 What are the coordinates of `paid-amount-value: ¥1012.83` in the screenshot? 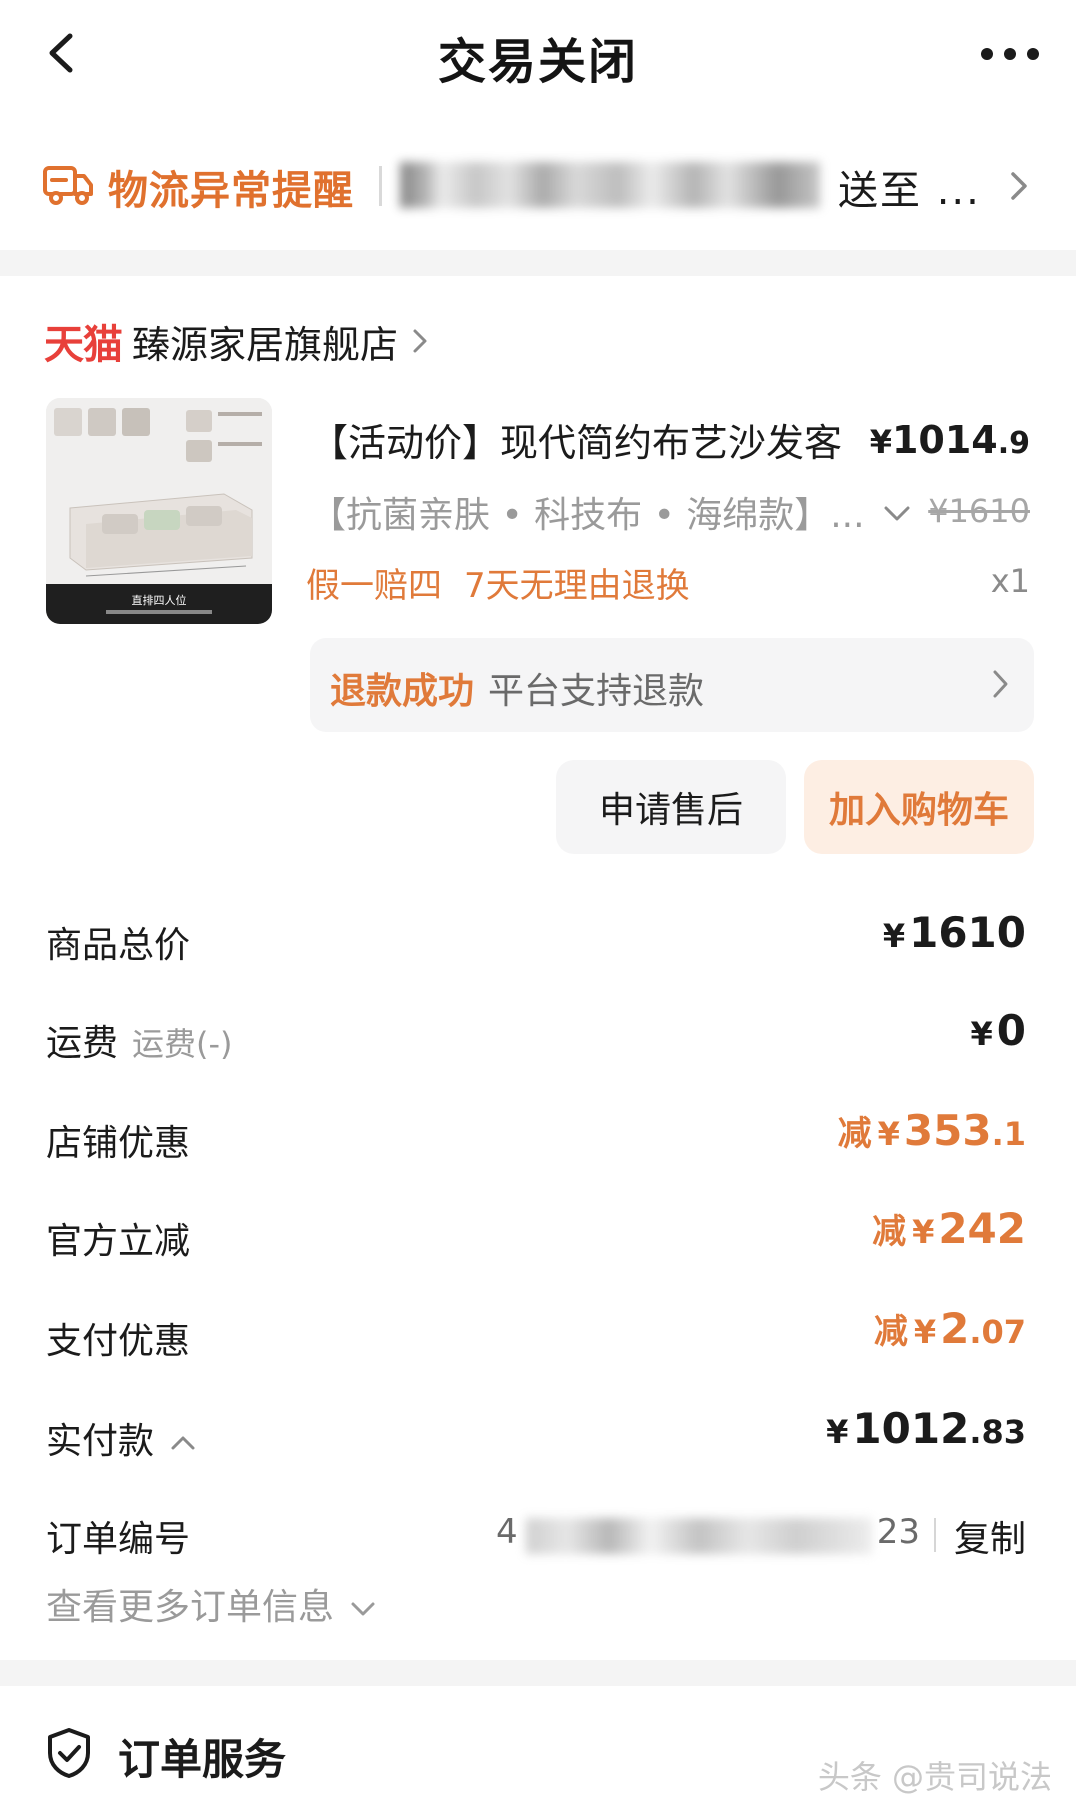 It's located at (926, 1428).